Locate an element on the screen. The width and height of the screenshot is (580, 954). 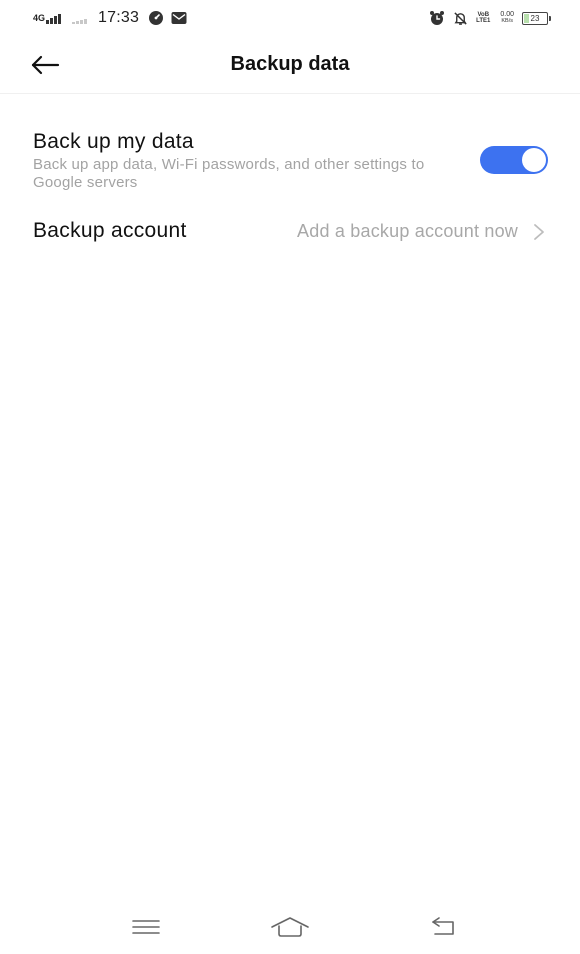
home-button is located at coordinates (290, 927).